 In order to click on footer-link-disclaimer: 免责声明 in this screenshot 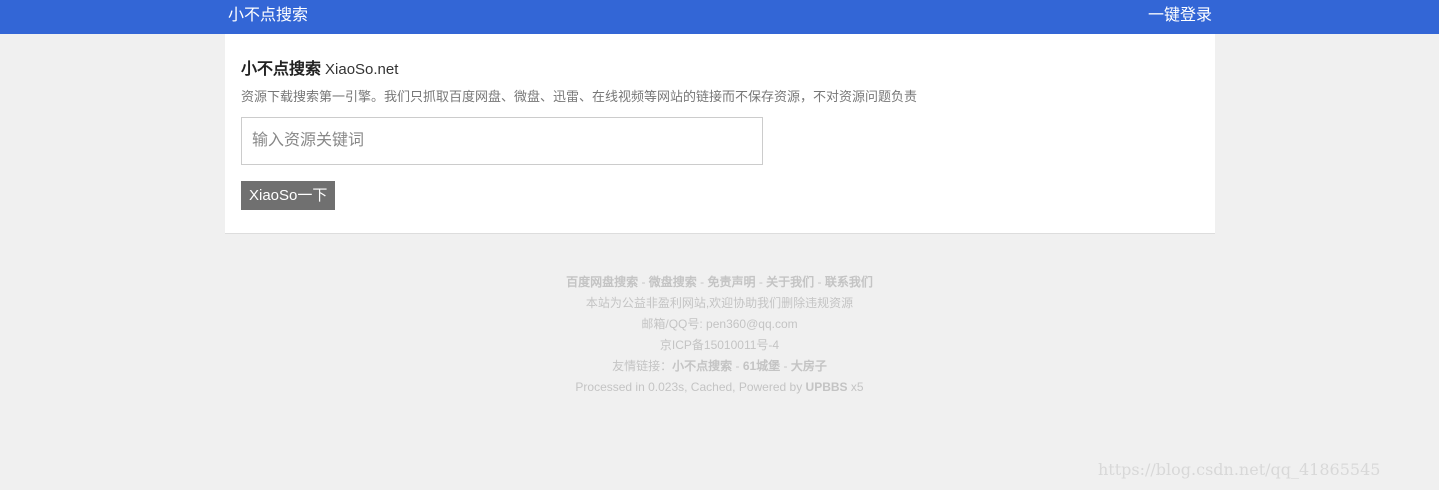, I will do `click(731, 282)`.